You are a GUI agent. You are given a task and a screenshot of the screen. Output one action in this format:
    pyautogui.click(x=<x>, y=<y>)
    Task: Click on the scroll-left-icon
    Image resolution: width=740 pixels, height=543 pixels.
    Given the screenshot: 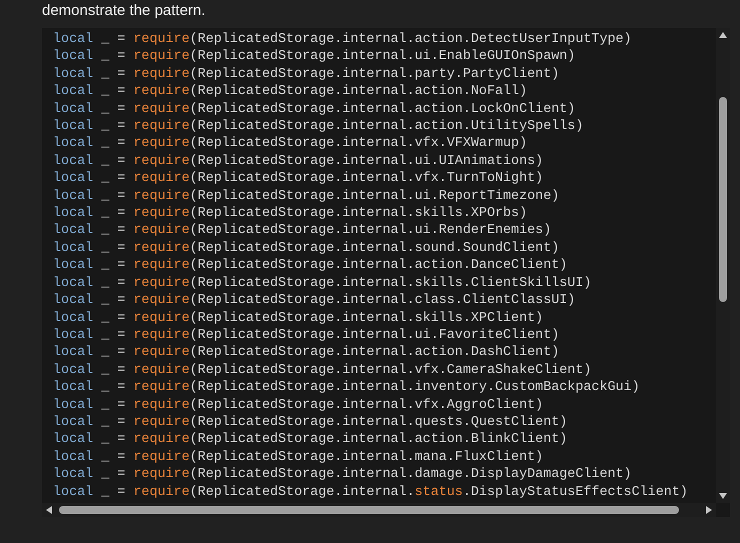 What is the action you would take?
    pyautogui.click(x=49, y=509)
    